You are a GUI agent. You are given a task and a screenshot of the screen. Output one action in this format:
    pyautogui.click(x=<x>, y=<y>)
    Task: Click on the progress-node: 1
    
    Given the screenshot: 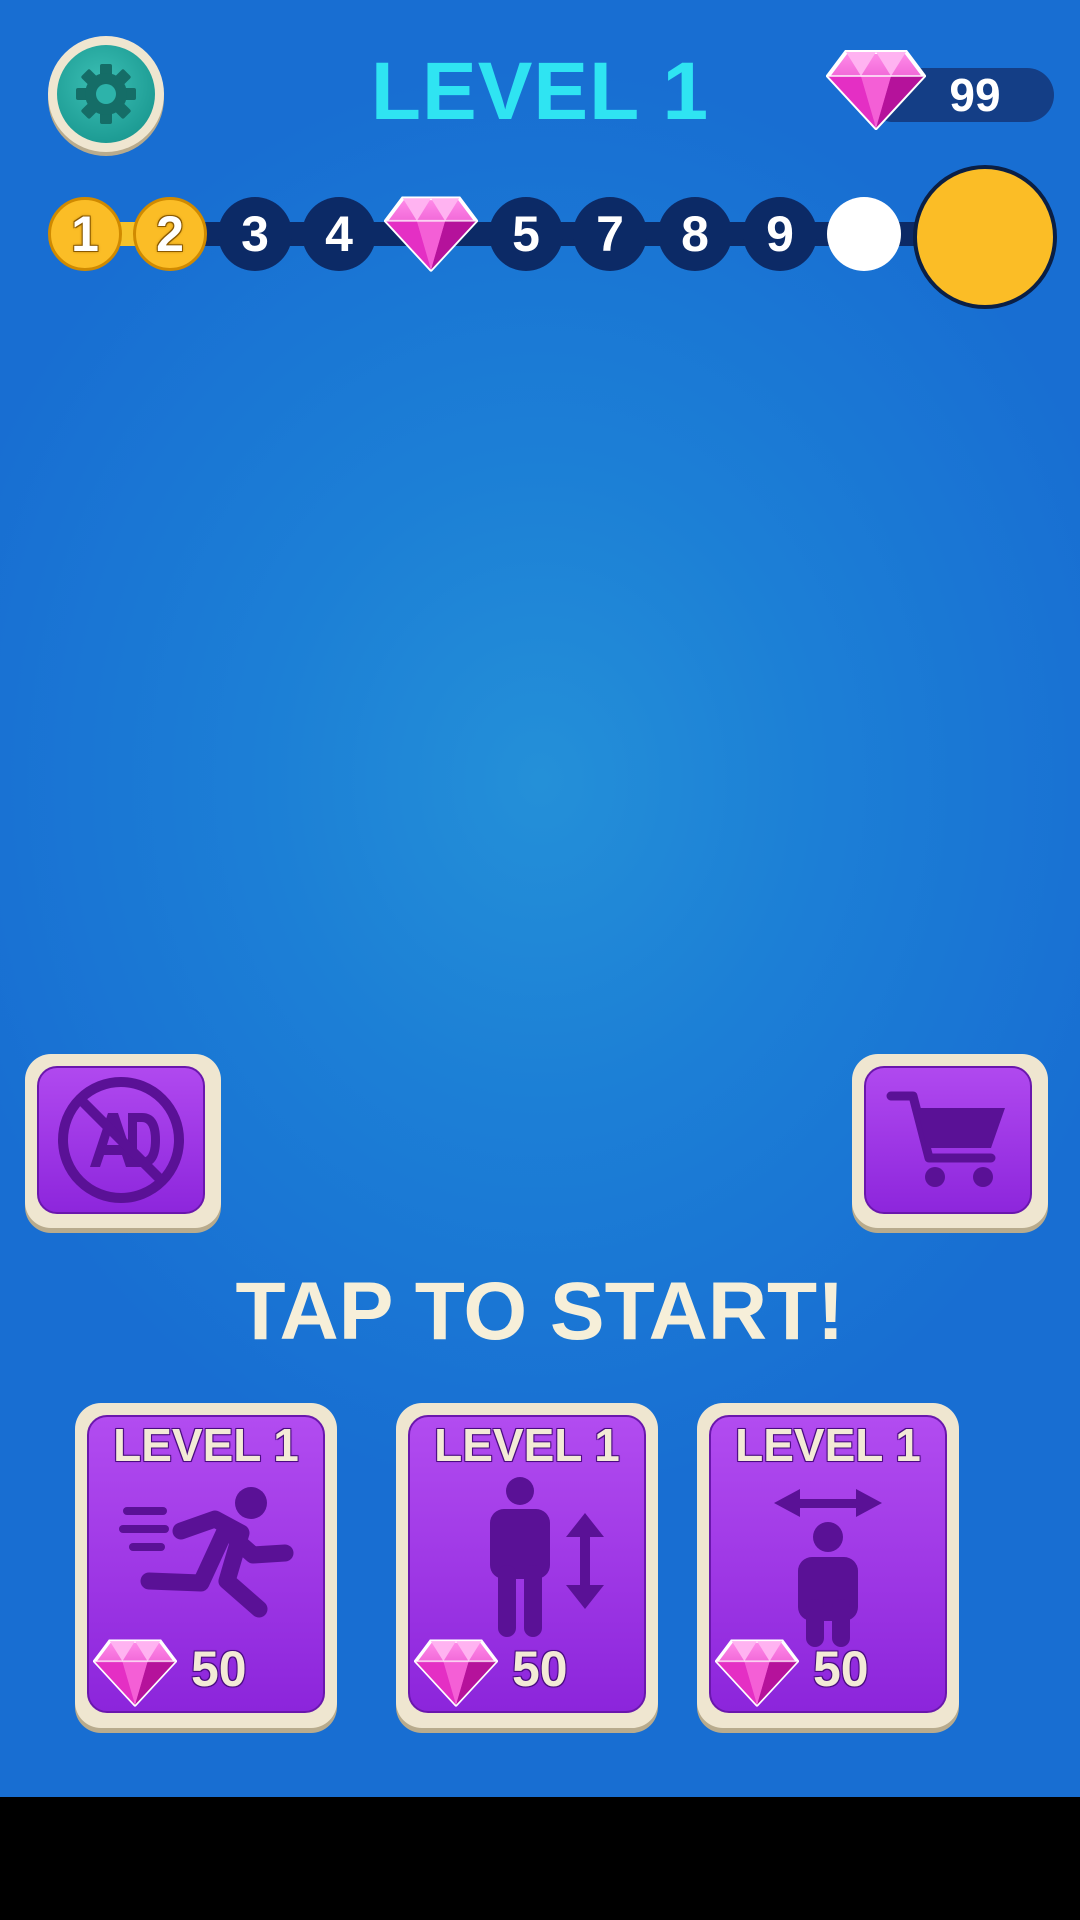 What is the action you would take?
    pyautogui.click(x=85, y=234)
    